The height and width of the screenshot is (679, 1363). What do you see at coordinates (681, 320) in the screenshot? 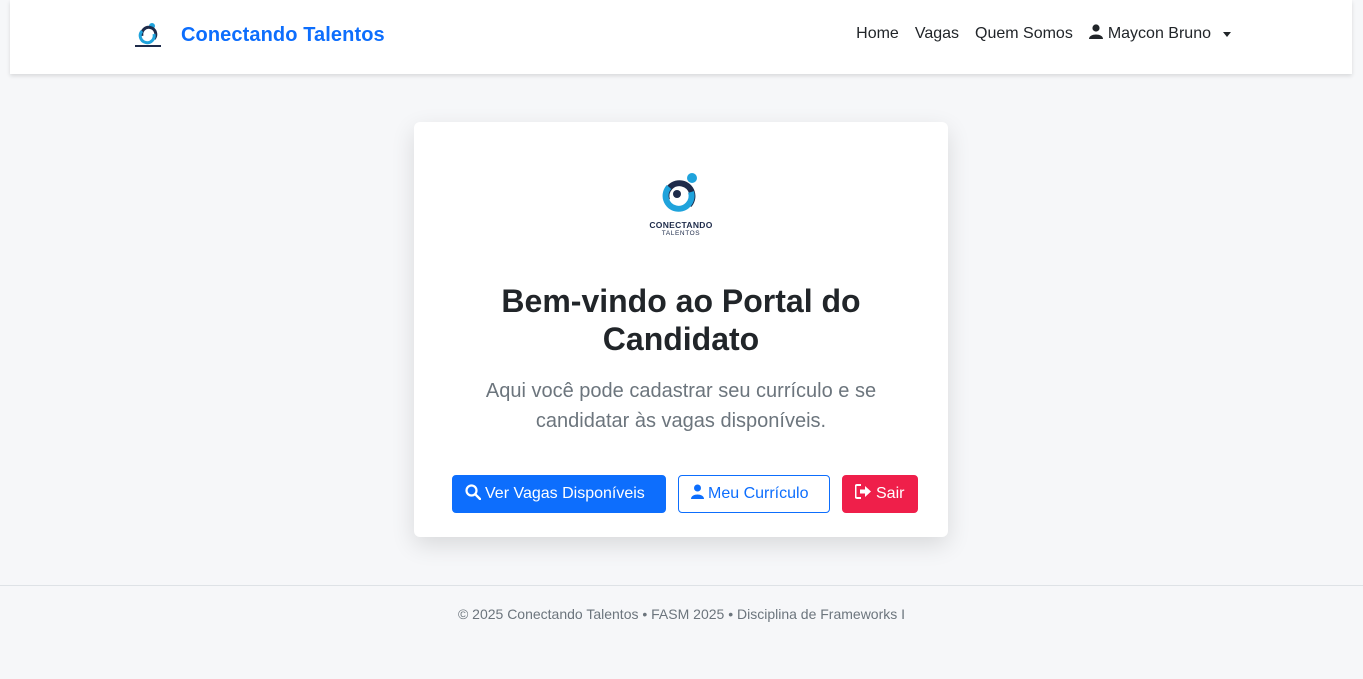
I see `page-title: Bem-vindo ao Portal do Candidato` at bounding box center [681, 320].